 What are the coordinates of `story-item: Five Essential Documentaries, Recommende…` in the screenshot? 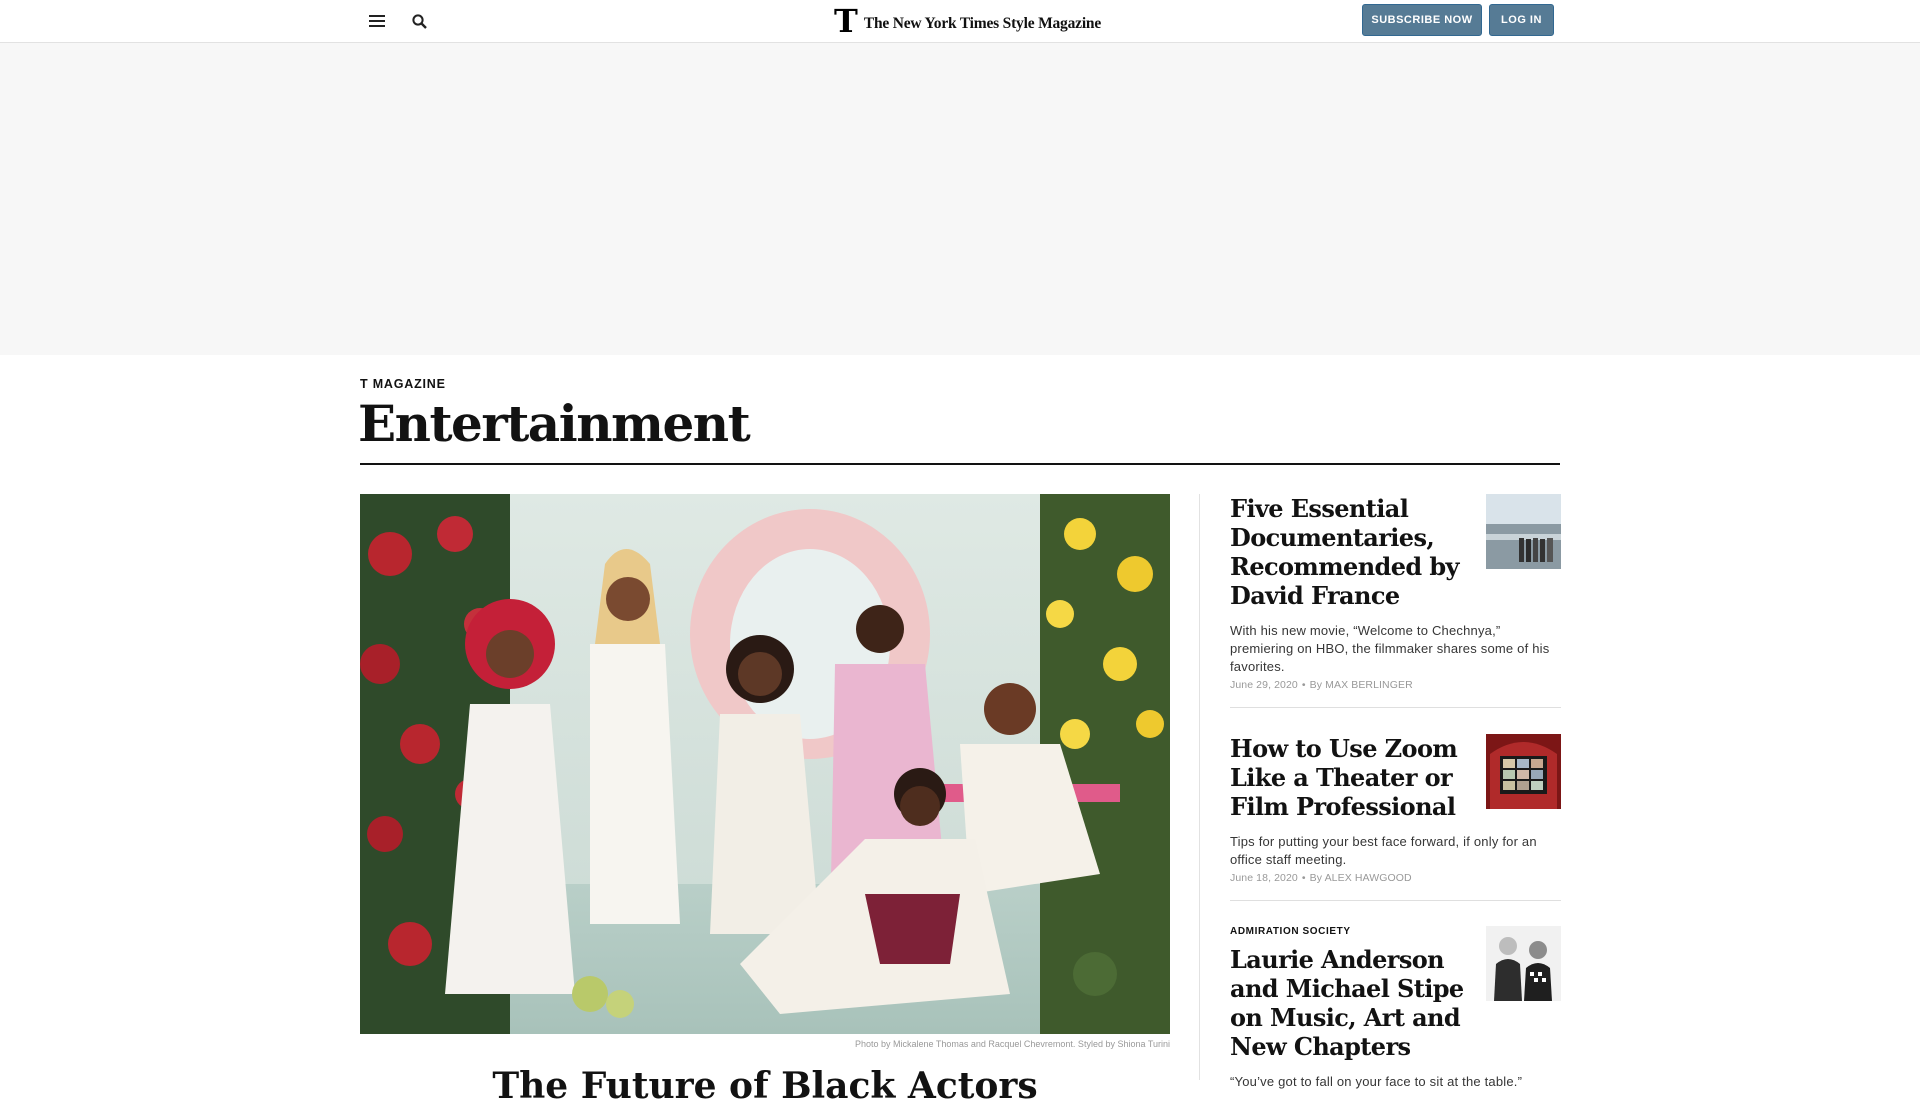 It's located at (1395, 592).